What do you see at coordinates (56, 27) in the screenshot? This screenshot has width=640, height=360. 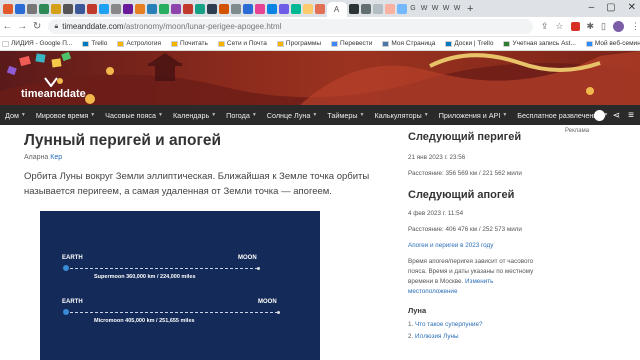 I see `lock-icon: 🔒︎` at bounding box center [56, 27].